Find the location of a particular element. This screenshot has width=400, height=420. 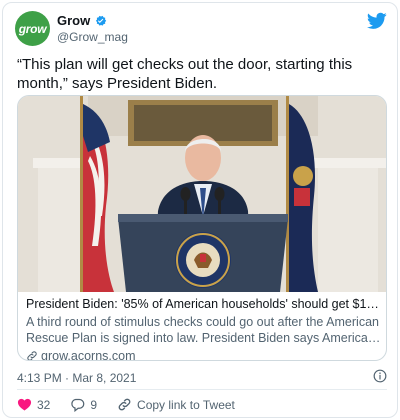

reply-button: 9 is located at coordinates (83, 404).